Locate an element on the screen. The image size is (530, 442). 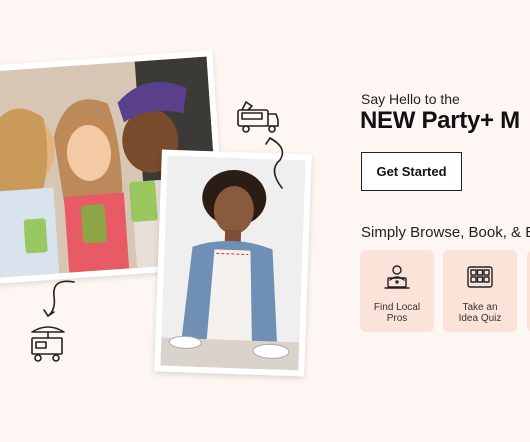
hero-headline: NEW Party+ M is located at coordinates (440, 120).